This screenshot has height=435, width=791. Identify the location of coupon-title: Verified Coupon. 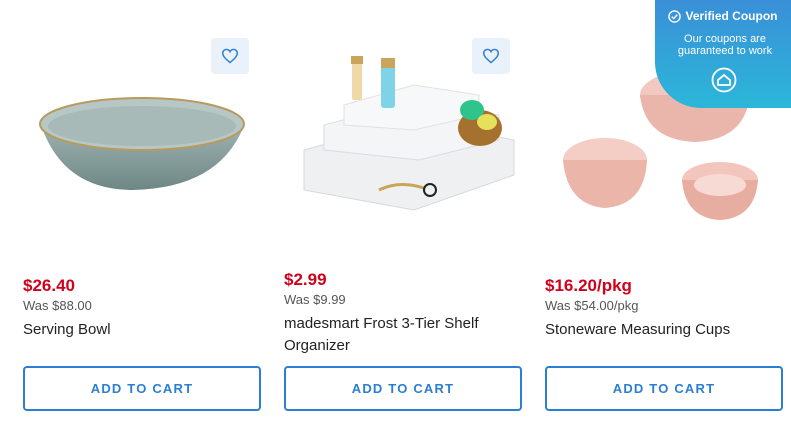
(723, 16).